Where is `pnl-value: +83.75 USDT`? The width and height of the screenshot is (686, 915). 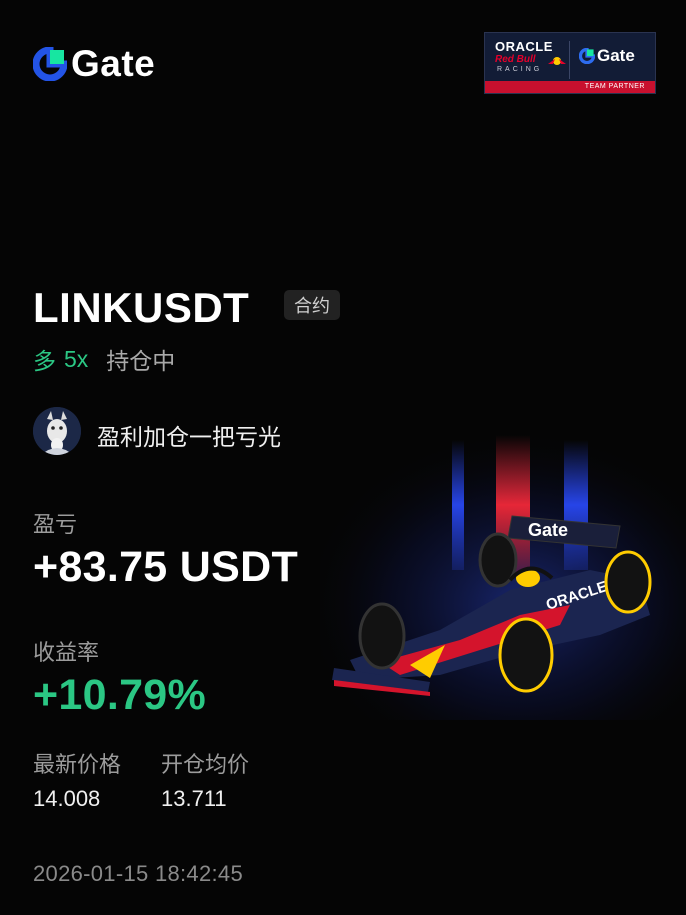 pnl-value: +83.75 USDT is located at coordinates (166, 567).